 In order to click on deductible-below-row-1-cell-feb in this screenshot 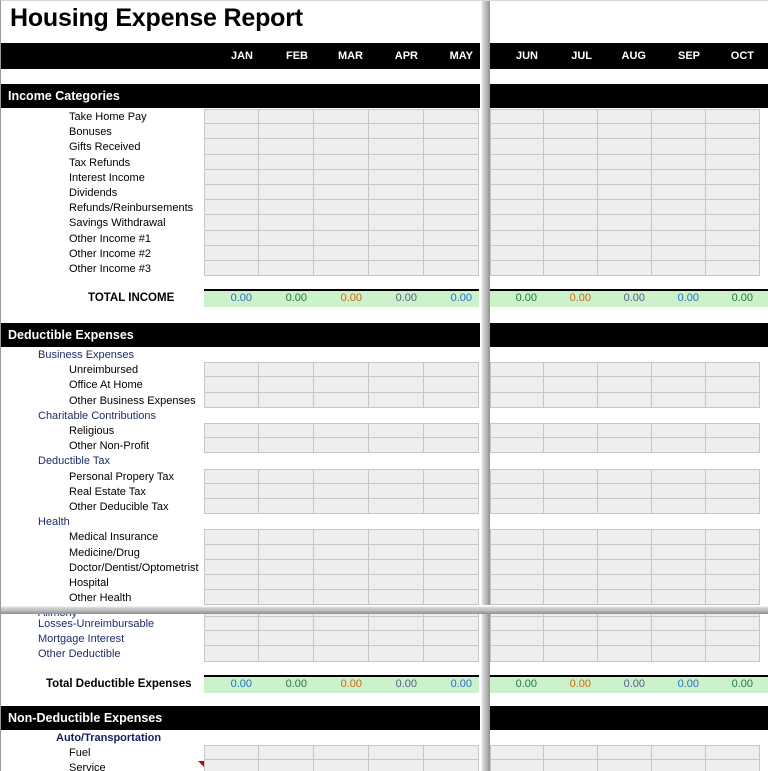, I will do `click(286, 639)`.